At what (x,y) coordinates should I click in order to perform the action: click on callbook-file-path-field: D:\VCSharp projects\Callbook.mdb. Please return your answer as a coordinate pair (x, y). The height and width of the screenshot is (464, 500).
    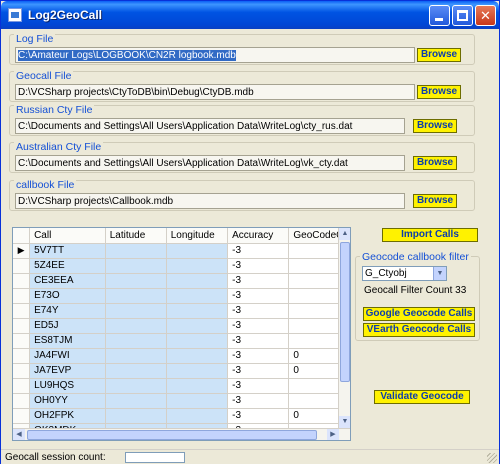
    Looking at the image, I should click on (210, 201).